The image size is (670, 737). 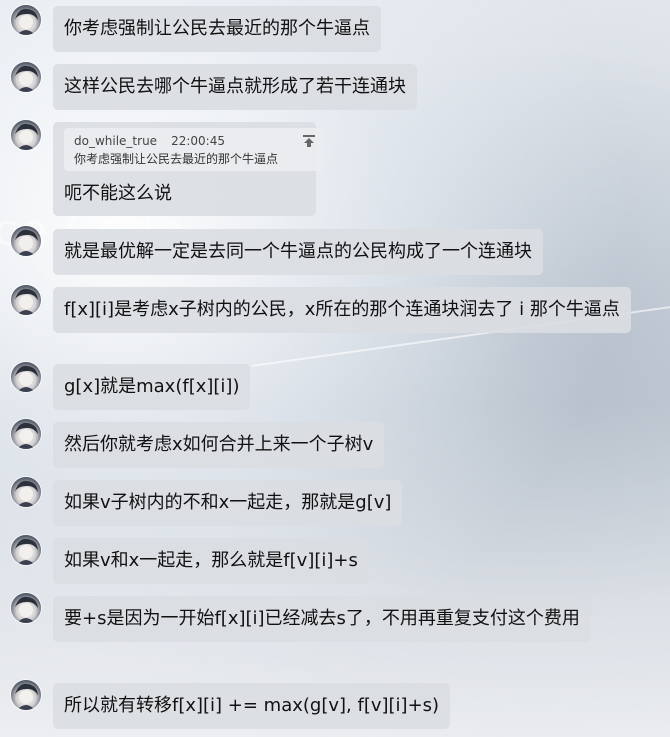 I want to click on quote-text: 你考虑强制让公民去最近的那个牛逼点, so click(x=176, y=159).